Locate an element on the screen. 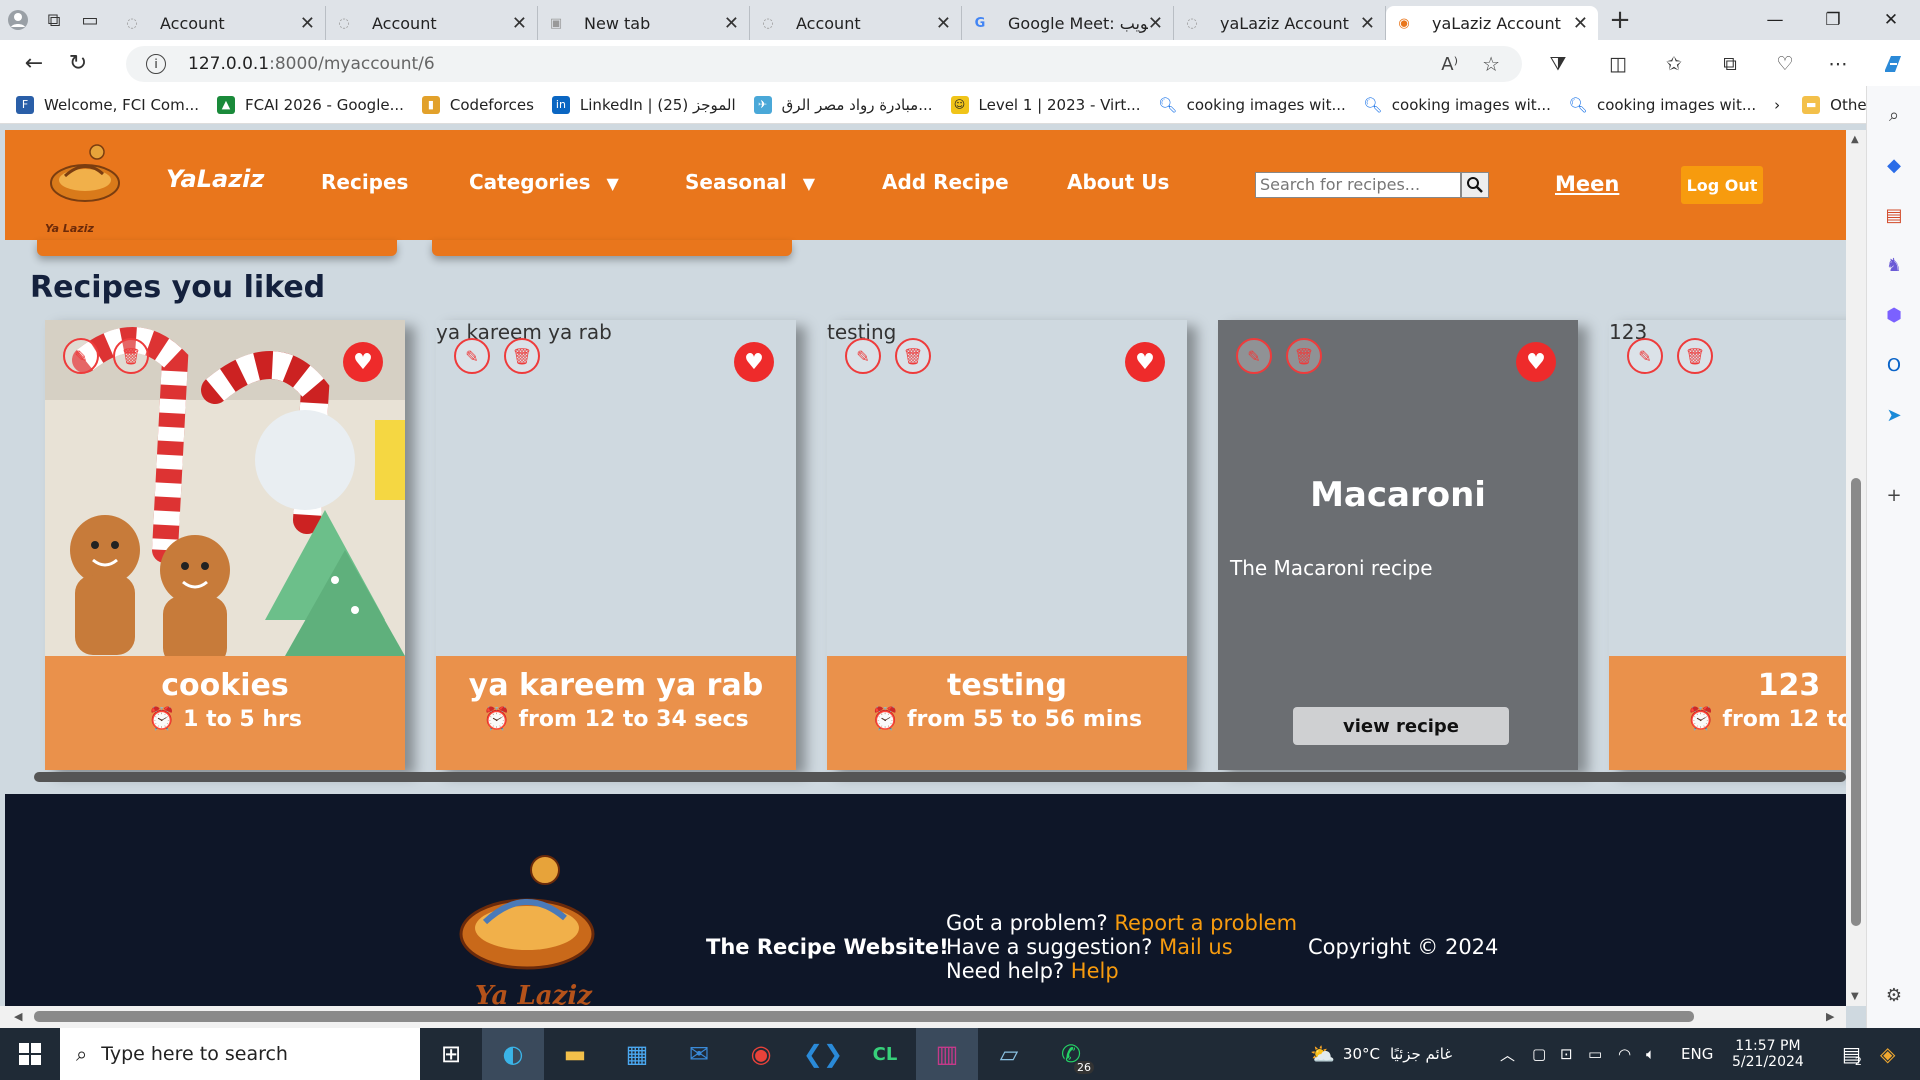 This screenshot has height=1080, width=1920. chrome-icon: ◉ is located at coordinates (761, 1054).